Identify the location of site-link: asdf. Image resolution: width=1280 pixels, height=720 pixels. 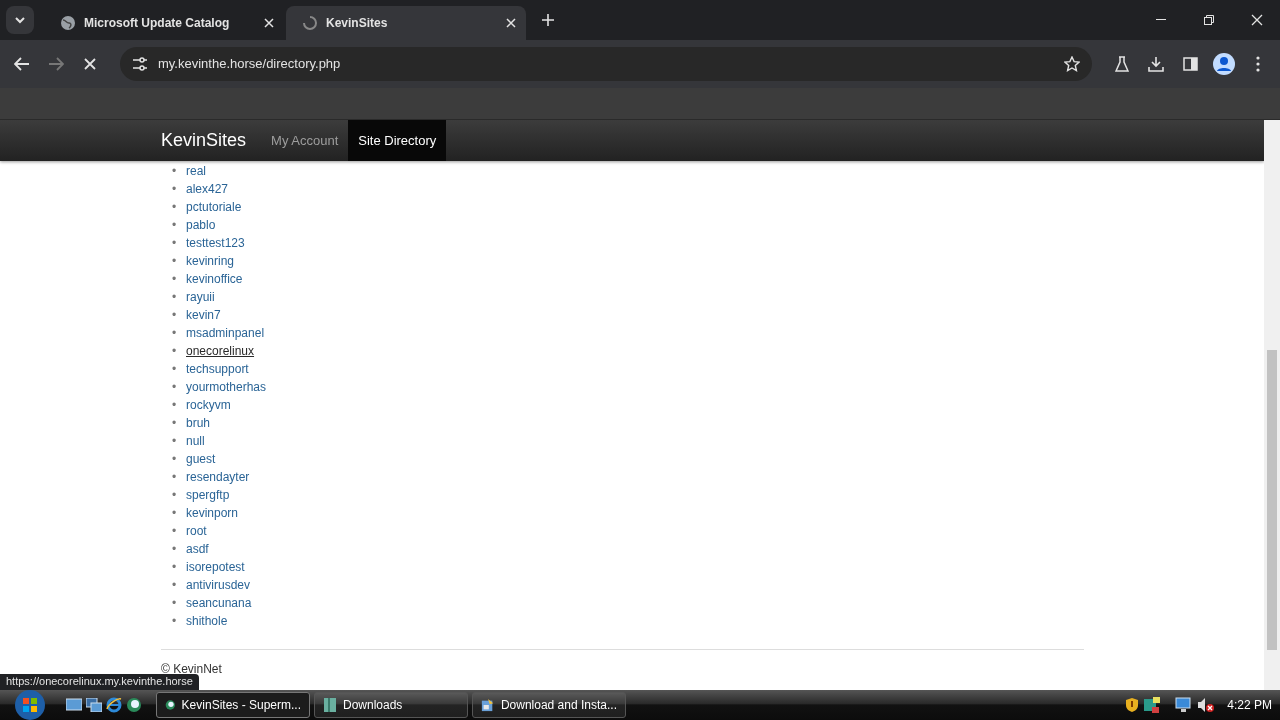
(197, 549).